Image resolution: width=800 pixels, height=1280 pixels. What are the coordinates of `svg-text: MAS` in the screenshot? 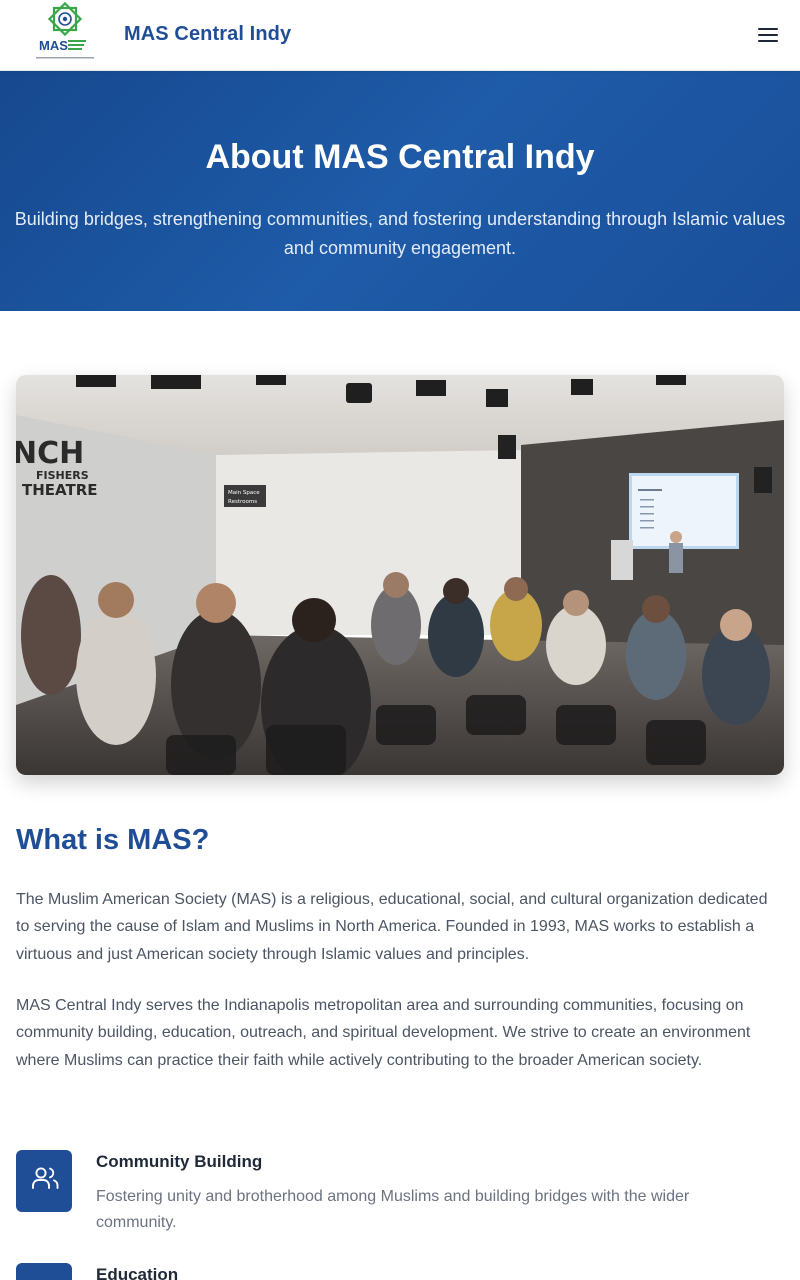 It's located at (53, 45).